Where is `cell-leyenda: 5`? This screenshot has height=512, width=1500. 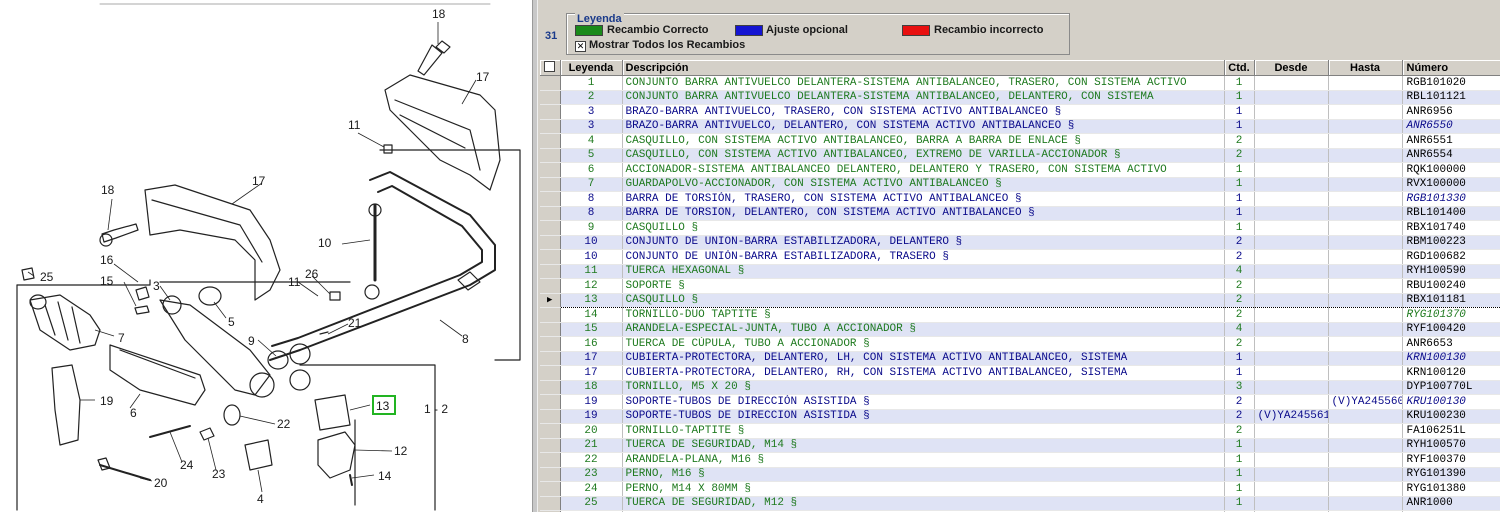
cell-leyenda: 5 is located at coordinates (591, 155).